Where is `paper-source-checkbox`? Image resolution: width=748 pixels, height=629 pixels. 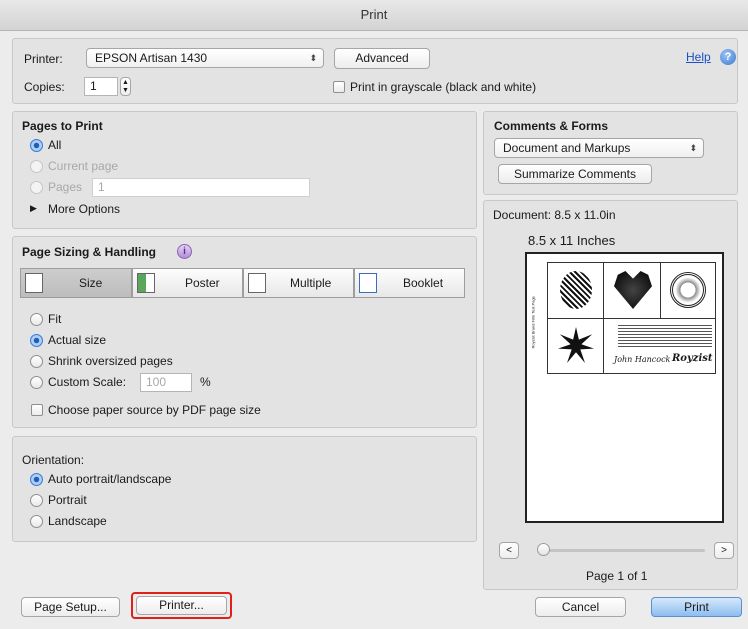 paper-source-checkbox is located at coordinates (37, 410).